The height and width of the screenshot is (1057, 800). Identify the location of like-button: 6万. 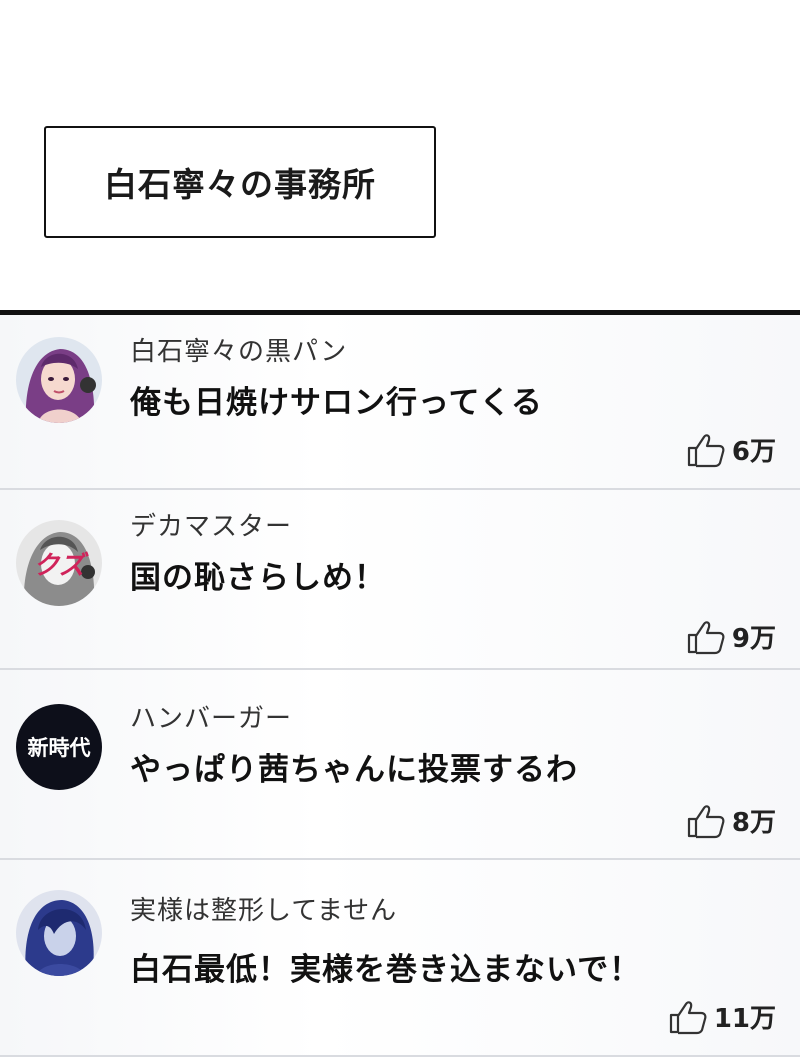
(731, 449).